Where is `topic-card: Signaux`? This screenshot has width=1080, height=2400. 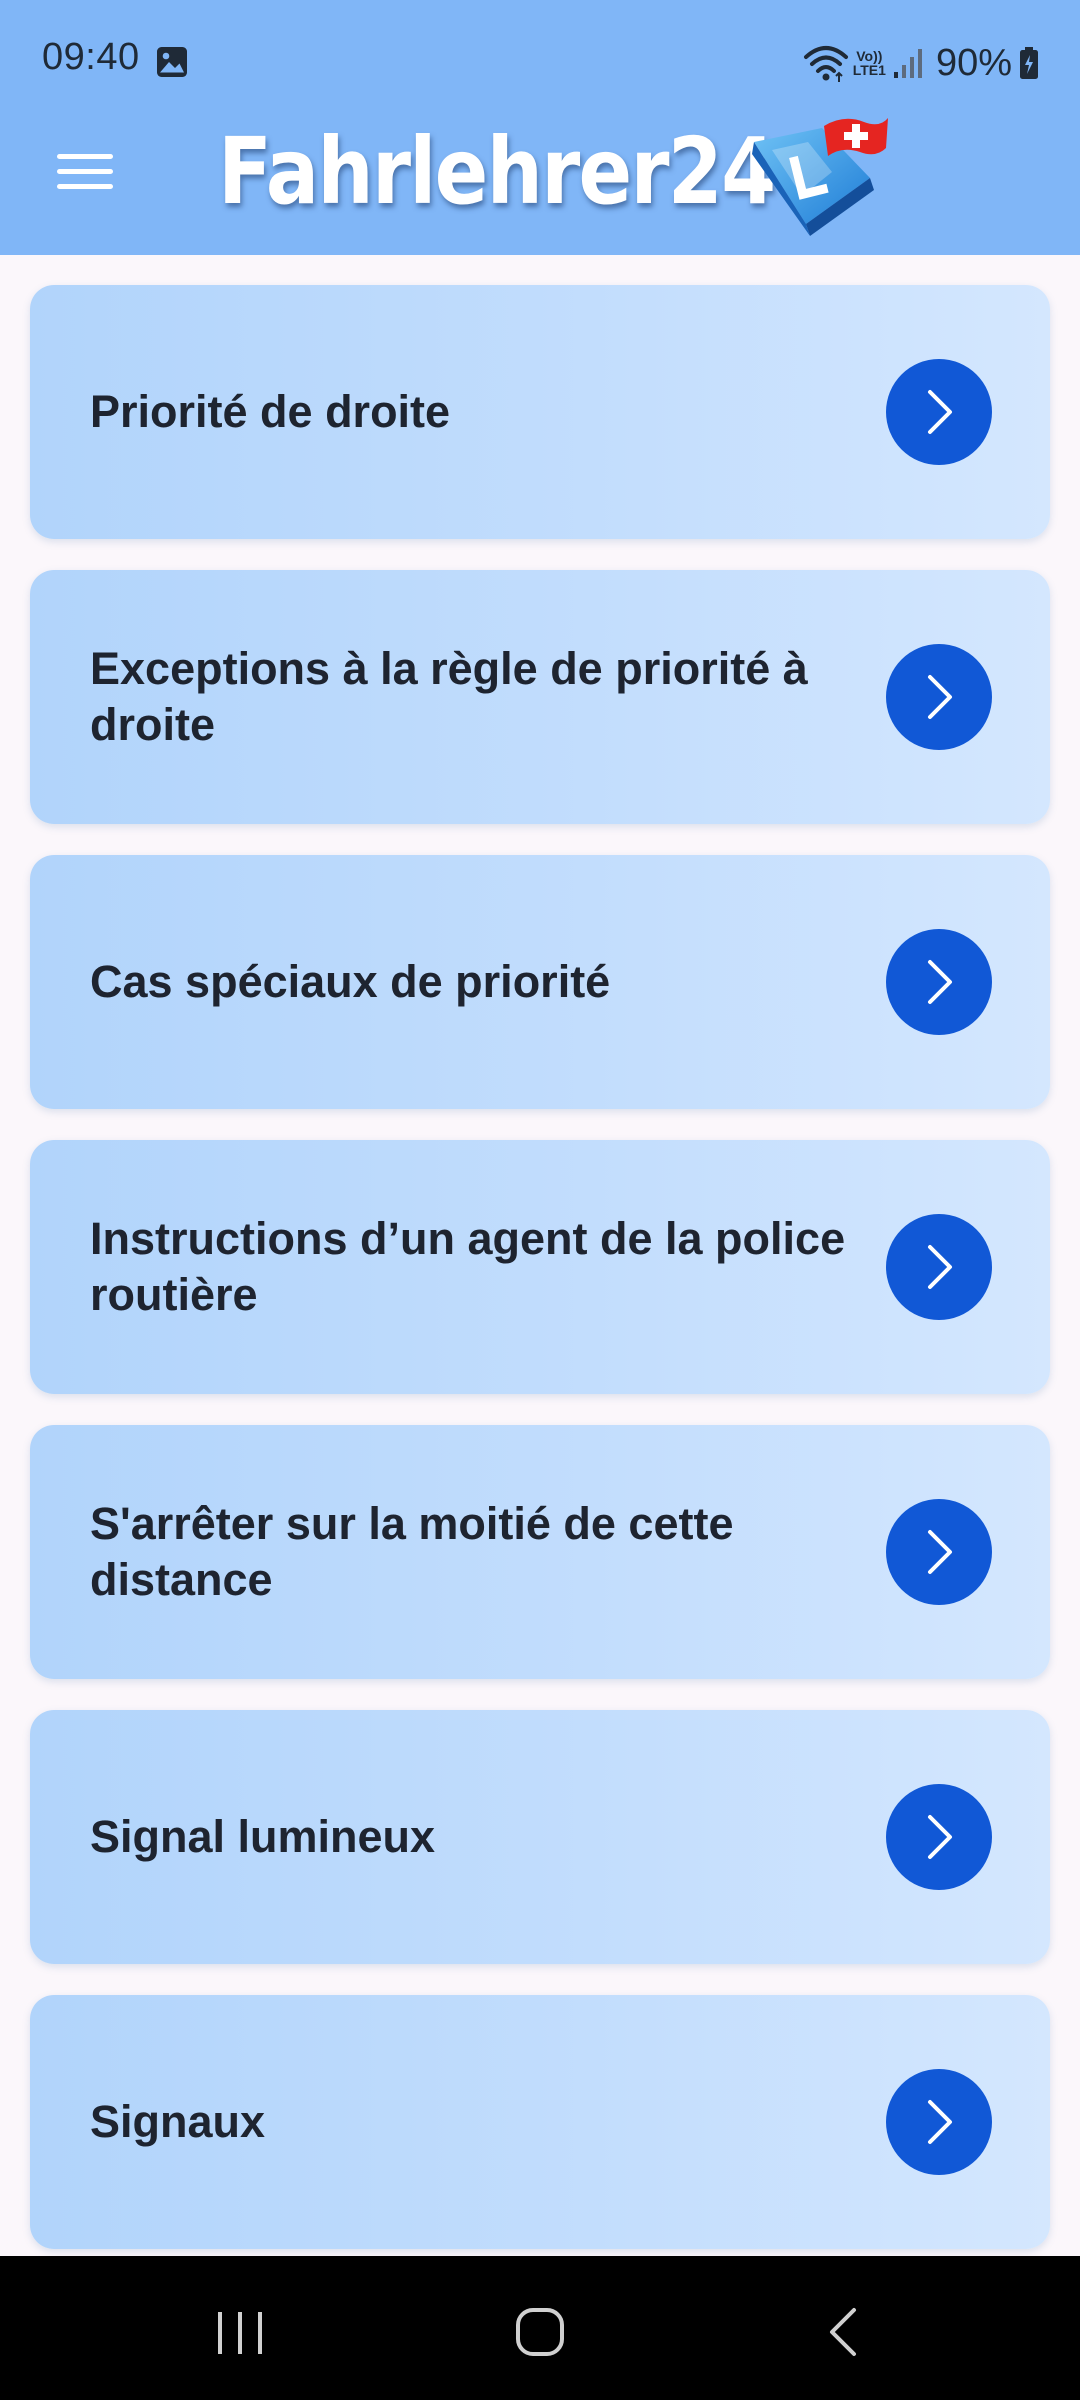 topic-card: Signaux is located at coordinates (540, 2122).